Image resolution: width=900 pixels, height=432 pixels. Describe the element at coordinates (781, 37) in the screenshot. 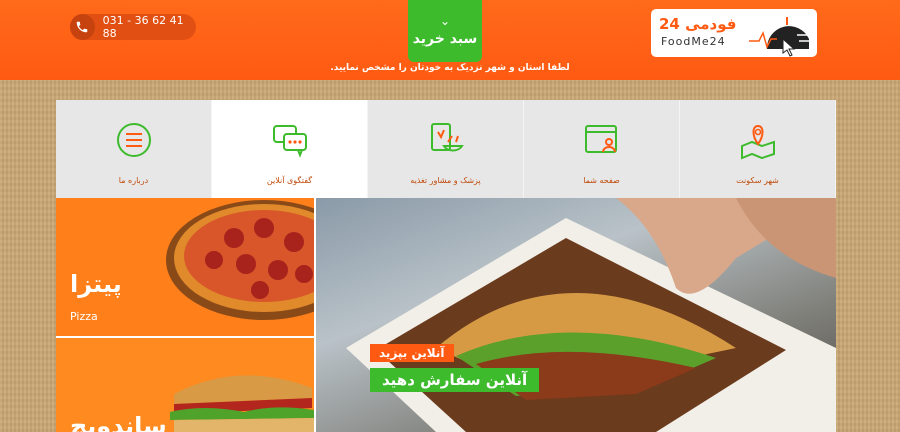

I see `clock-cursor-icon` at that location.